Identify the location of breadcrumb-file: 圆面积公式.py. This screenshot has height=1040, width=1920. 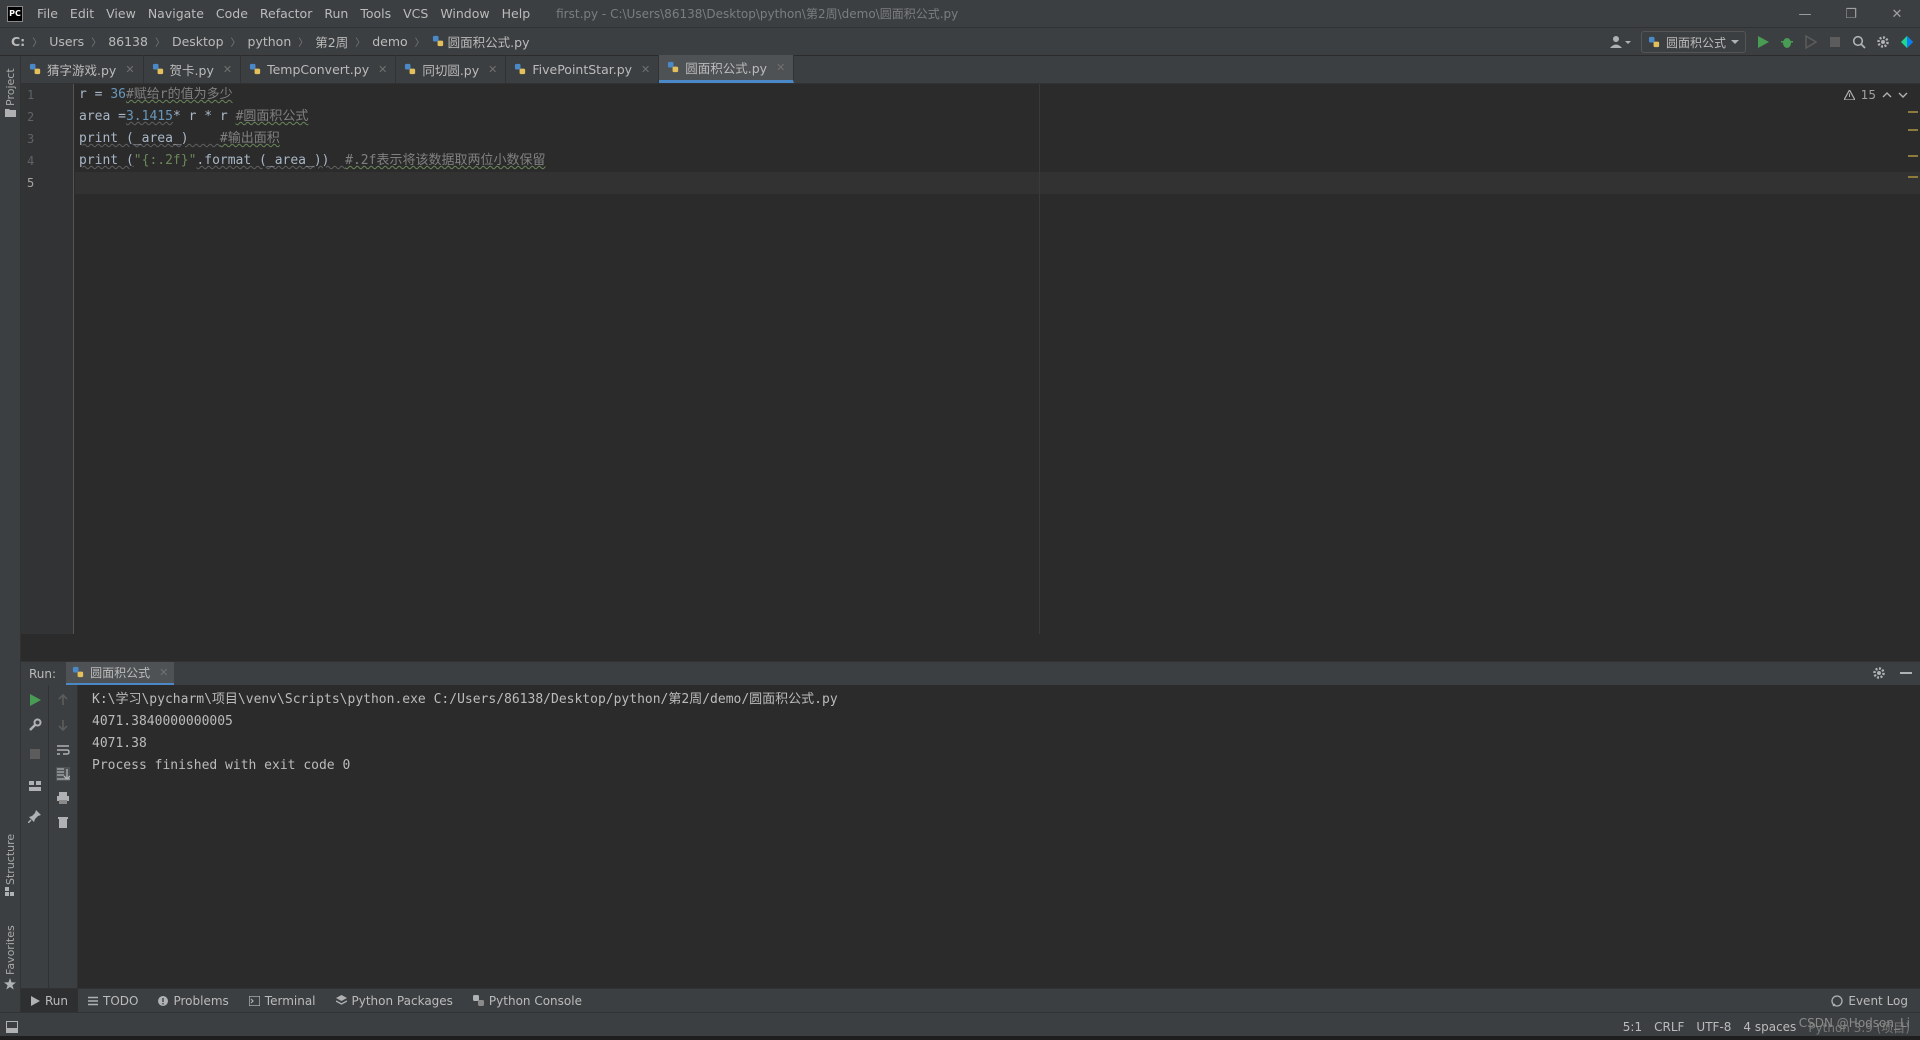
(481, 41).